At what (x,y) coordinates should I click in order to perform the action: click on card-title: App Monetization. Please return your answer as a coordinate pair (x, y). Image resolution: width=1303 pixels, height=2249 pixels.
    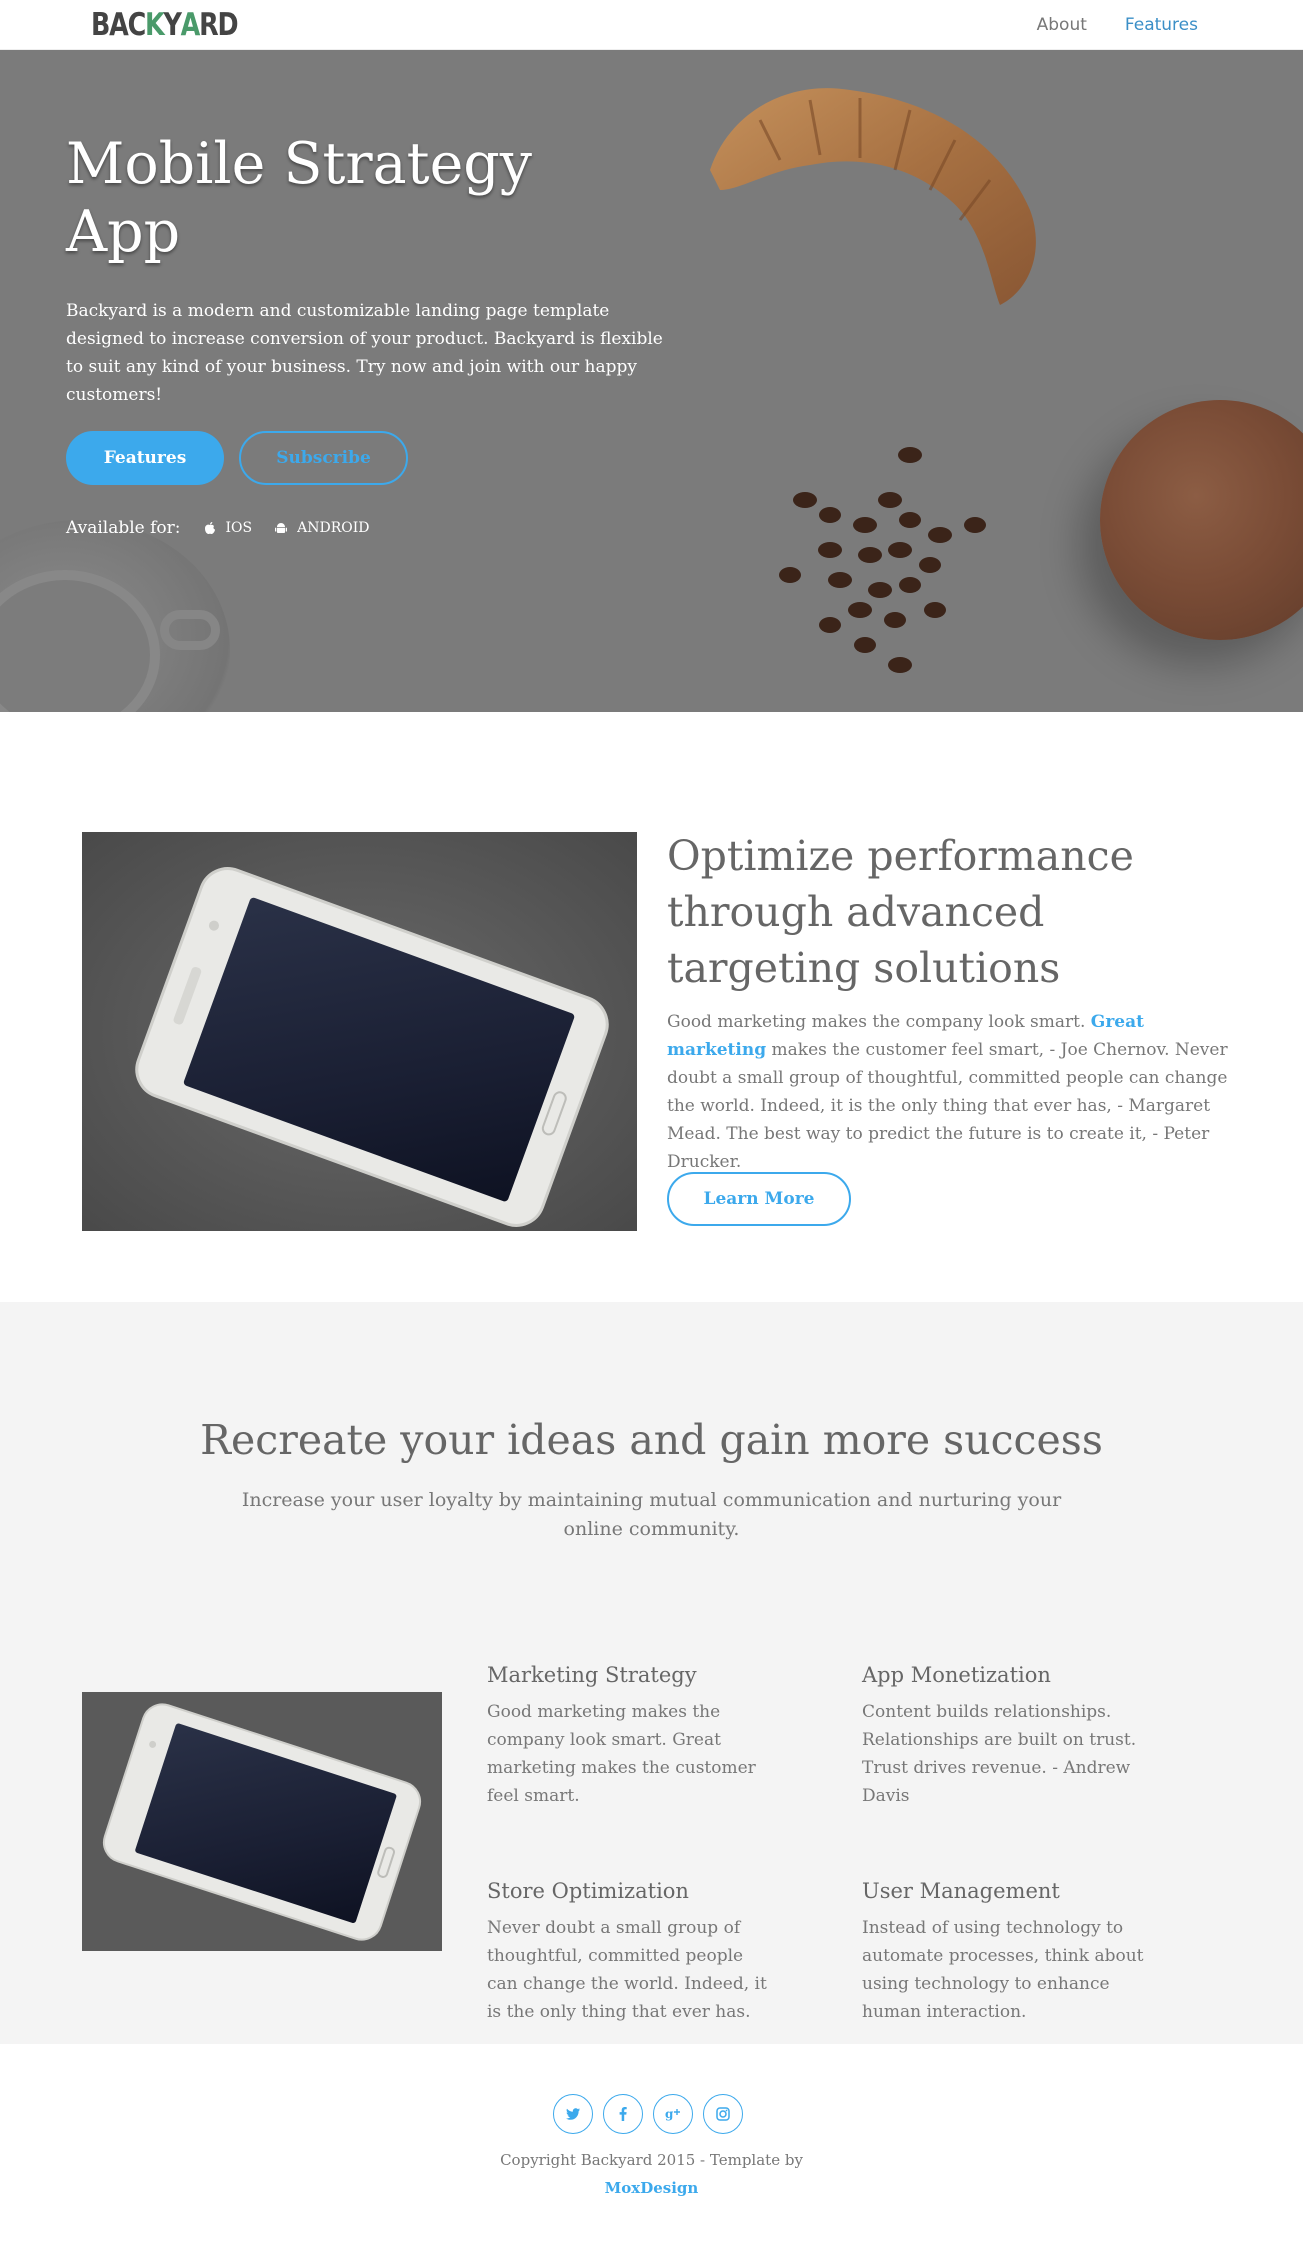
    Looking at the image, I should click on (956, 1675).